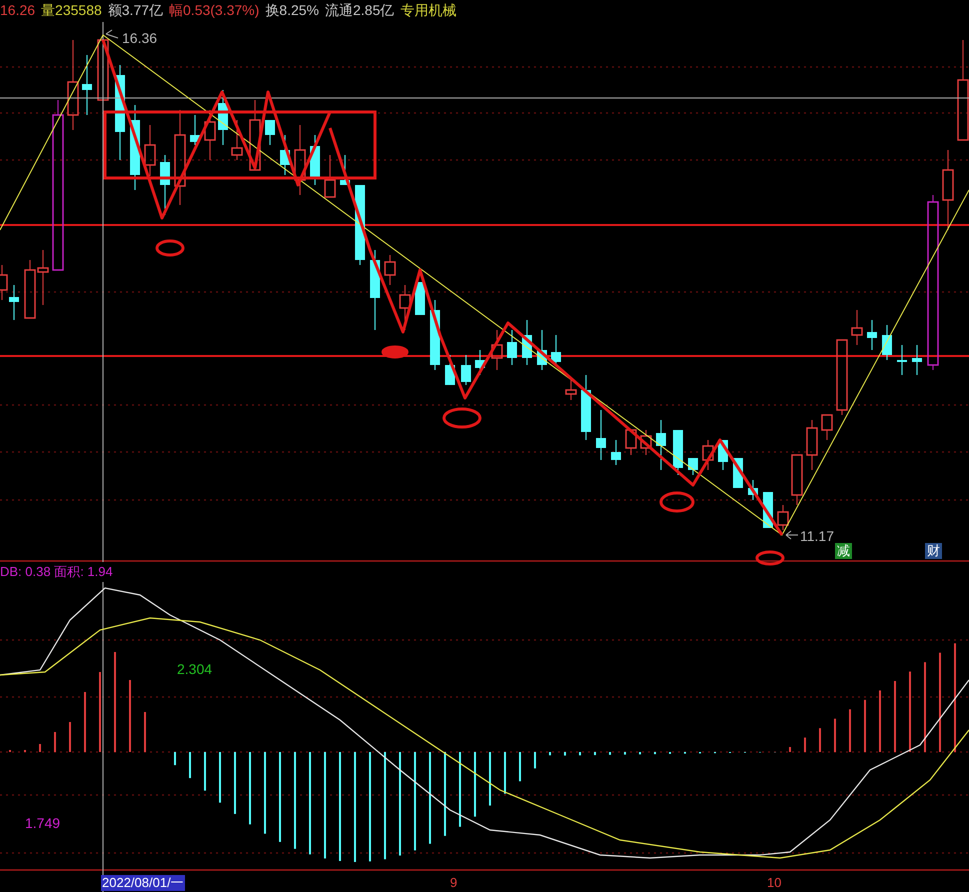 Image resolution: width=969 pixels, height=892 pixels. Describe the element at coordinates (71, 10) in the screenshot. I see `quote-field: 量235588` at that location.